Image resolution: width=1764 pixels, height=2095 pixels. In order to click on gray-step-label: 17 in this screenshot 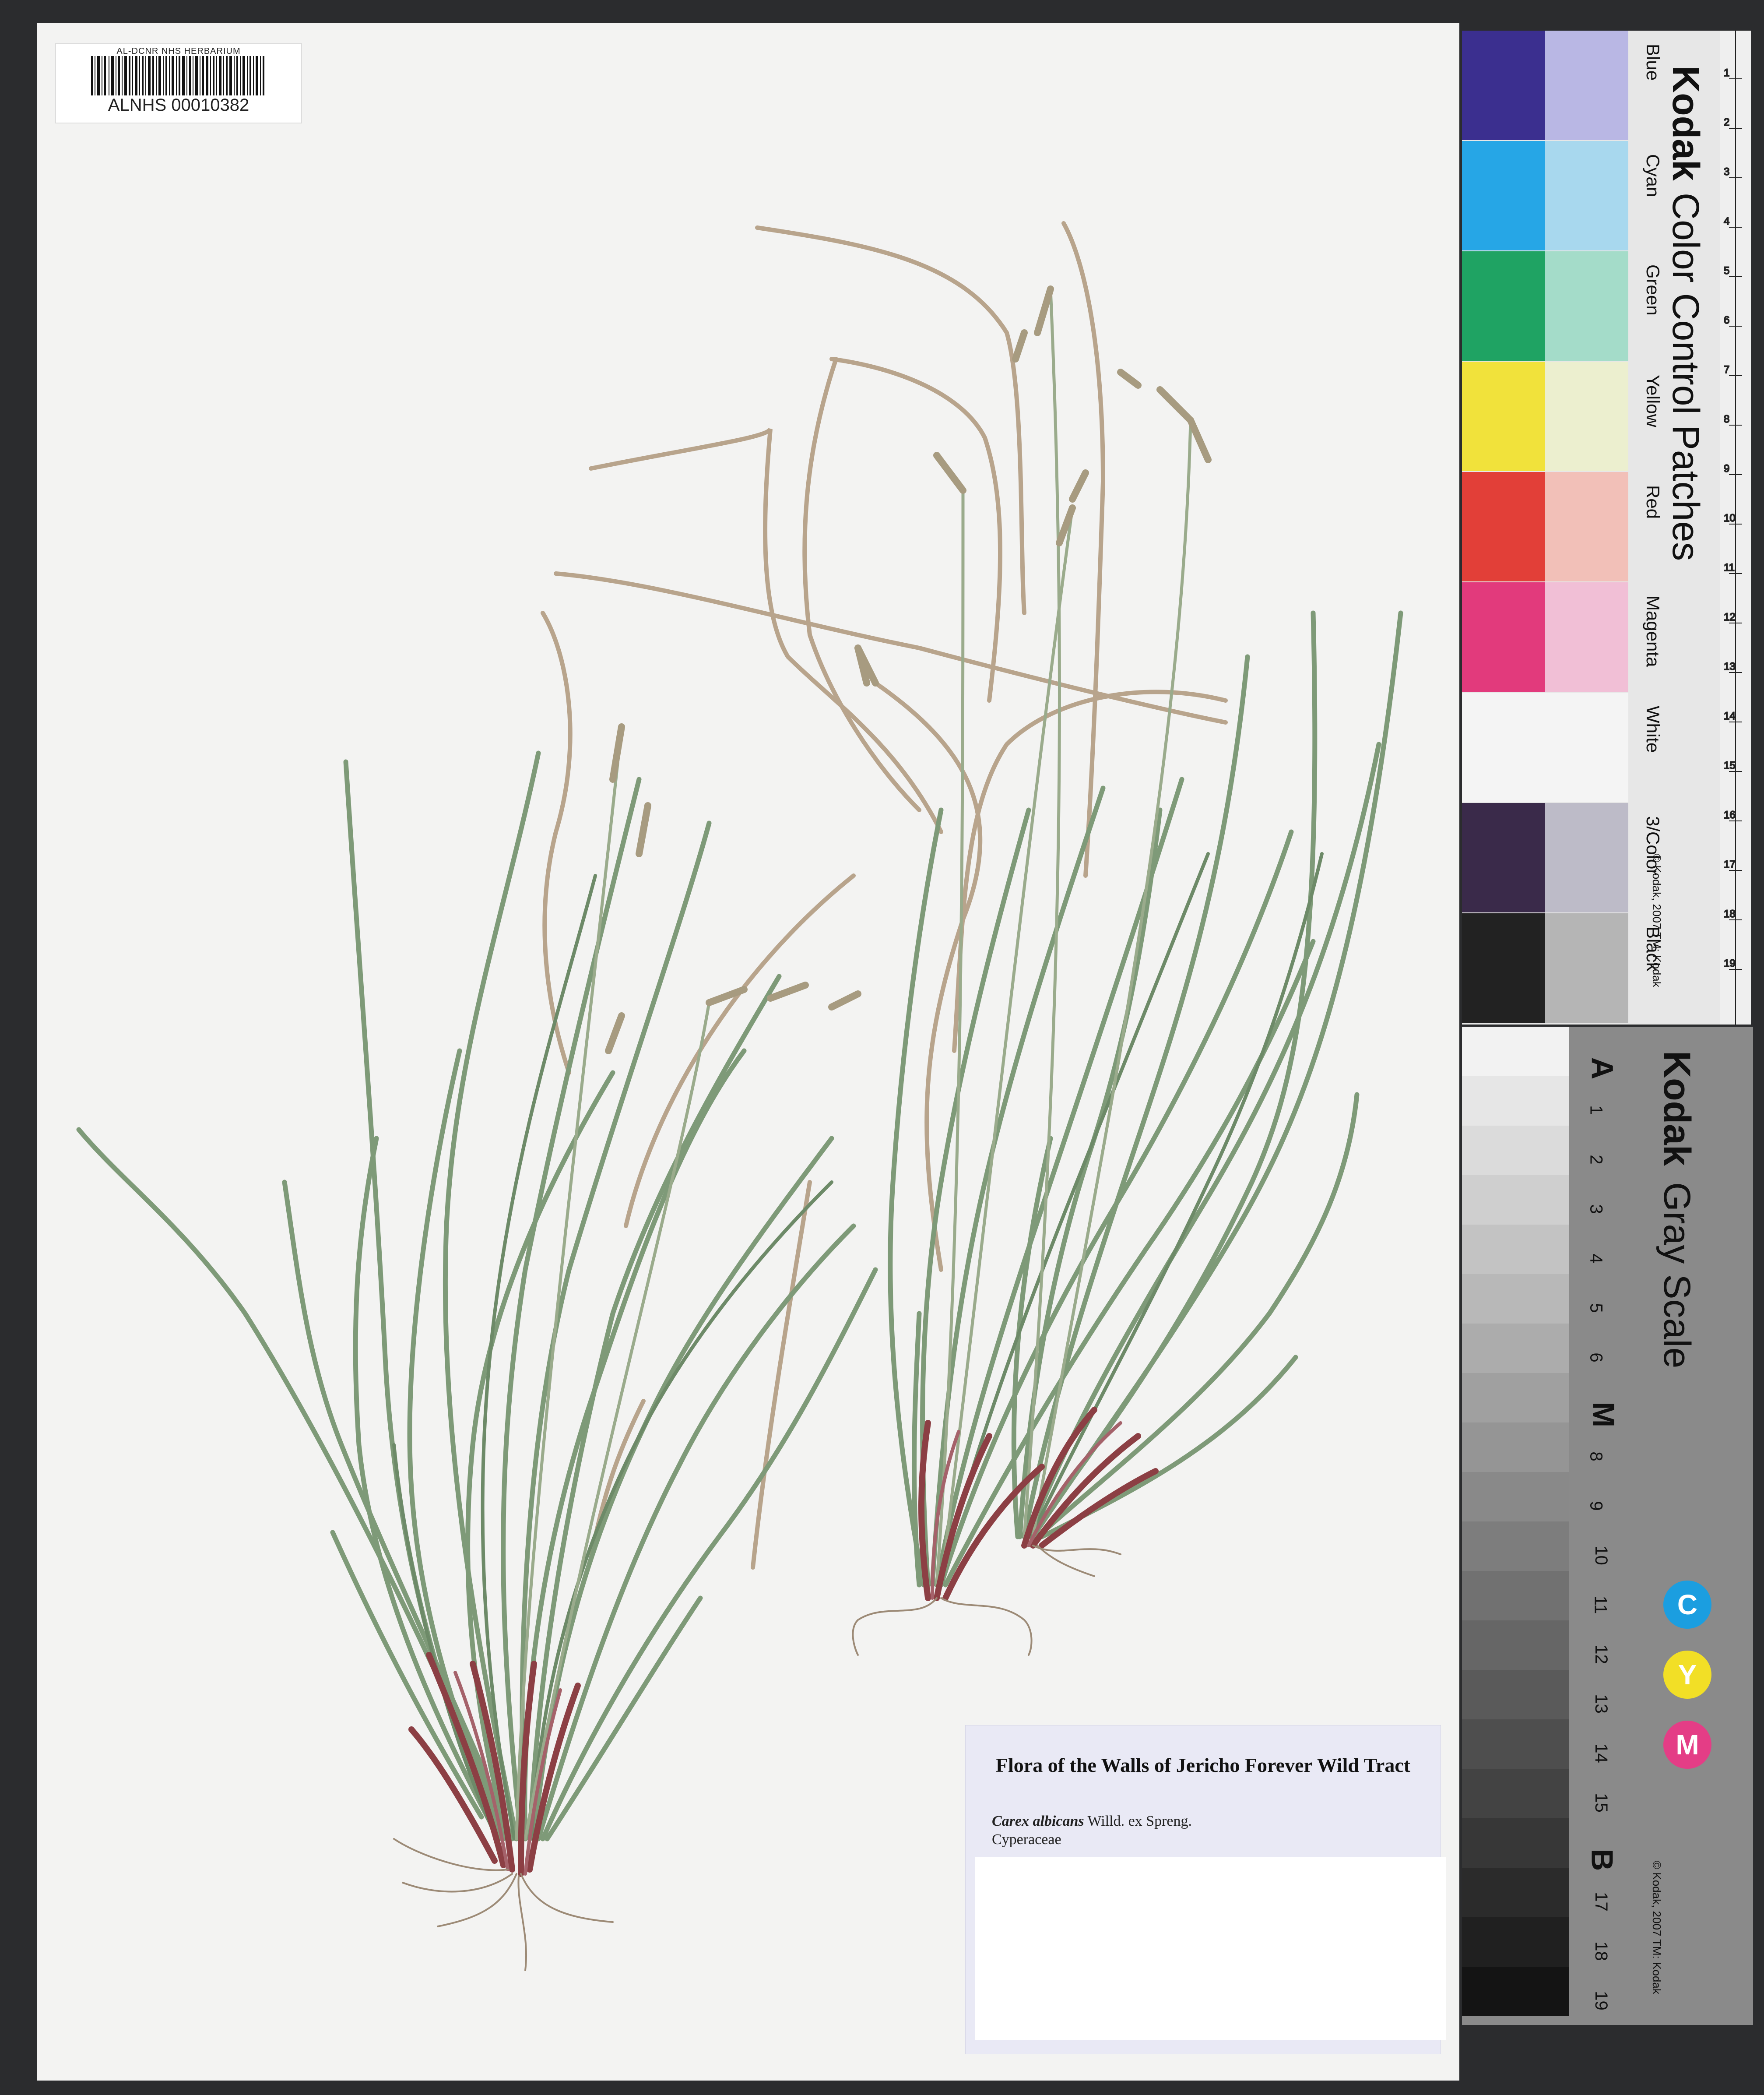, I will do `click(1601, 1902)`.